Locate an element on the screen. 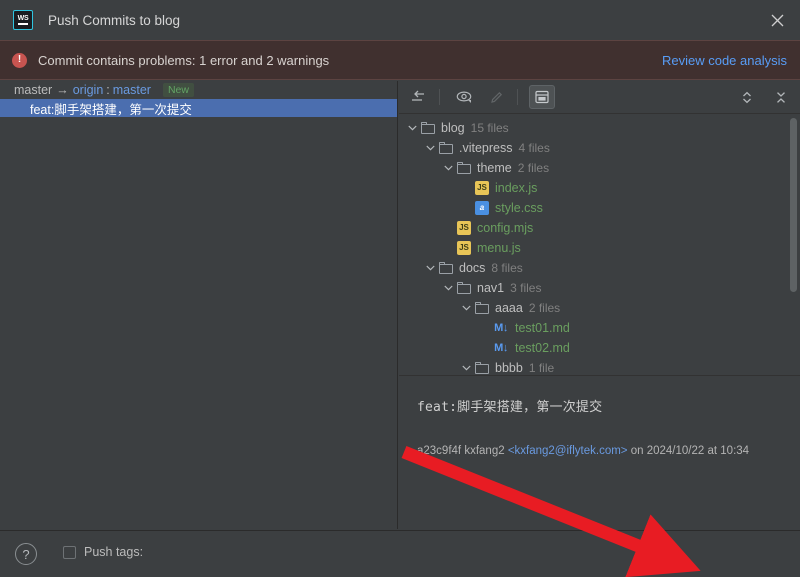  commit-list-item: feat:脚手架搭建，第一次提交 is located at coordinates (198, 108).